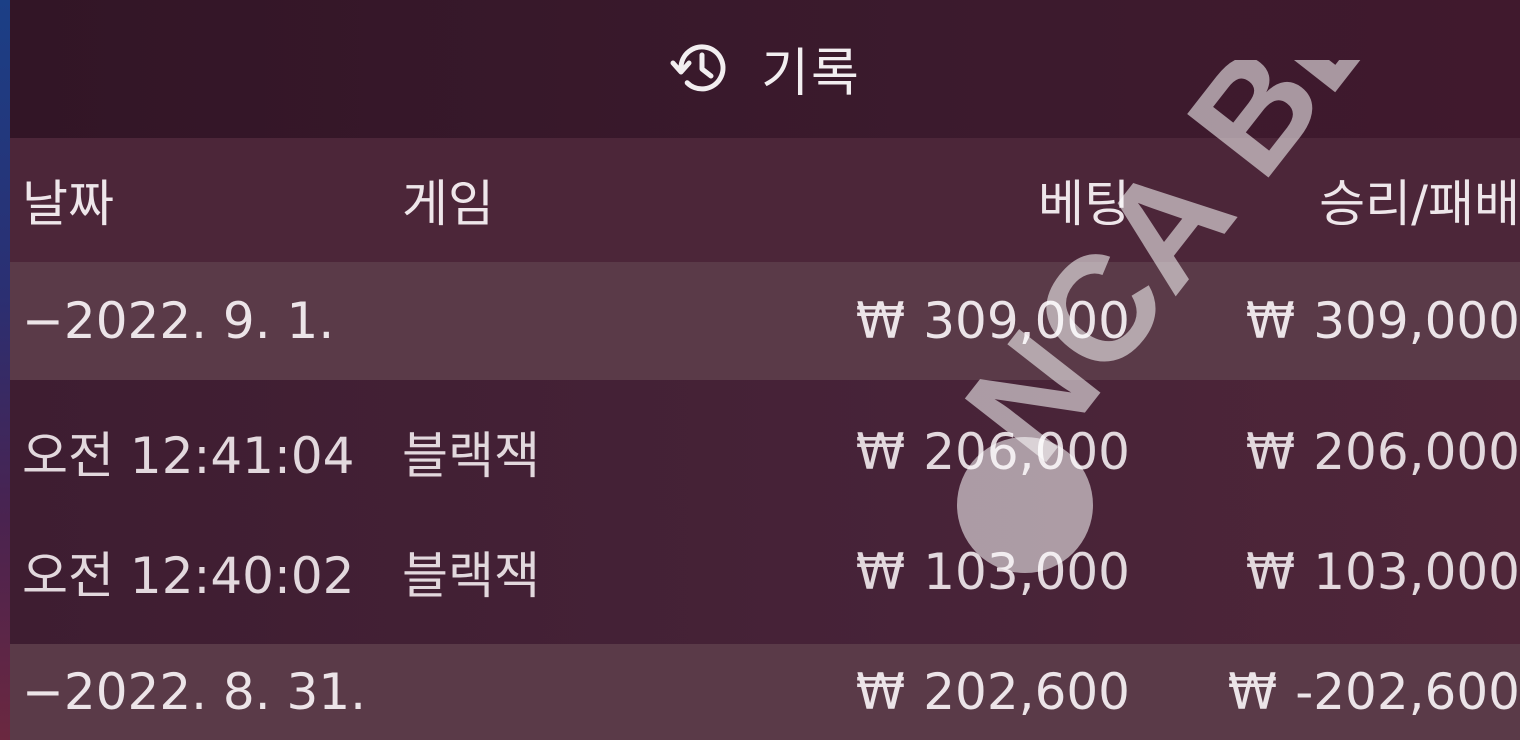 The image size is (1520, 740). What do you see at coordinates (811, 73) in the screenshot?
I see `page-title: 기록` at bounding box center [811, 73].